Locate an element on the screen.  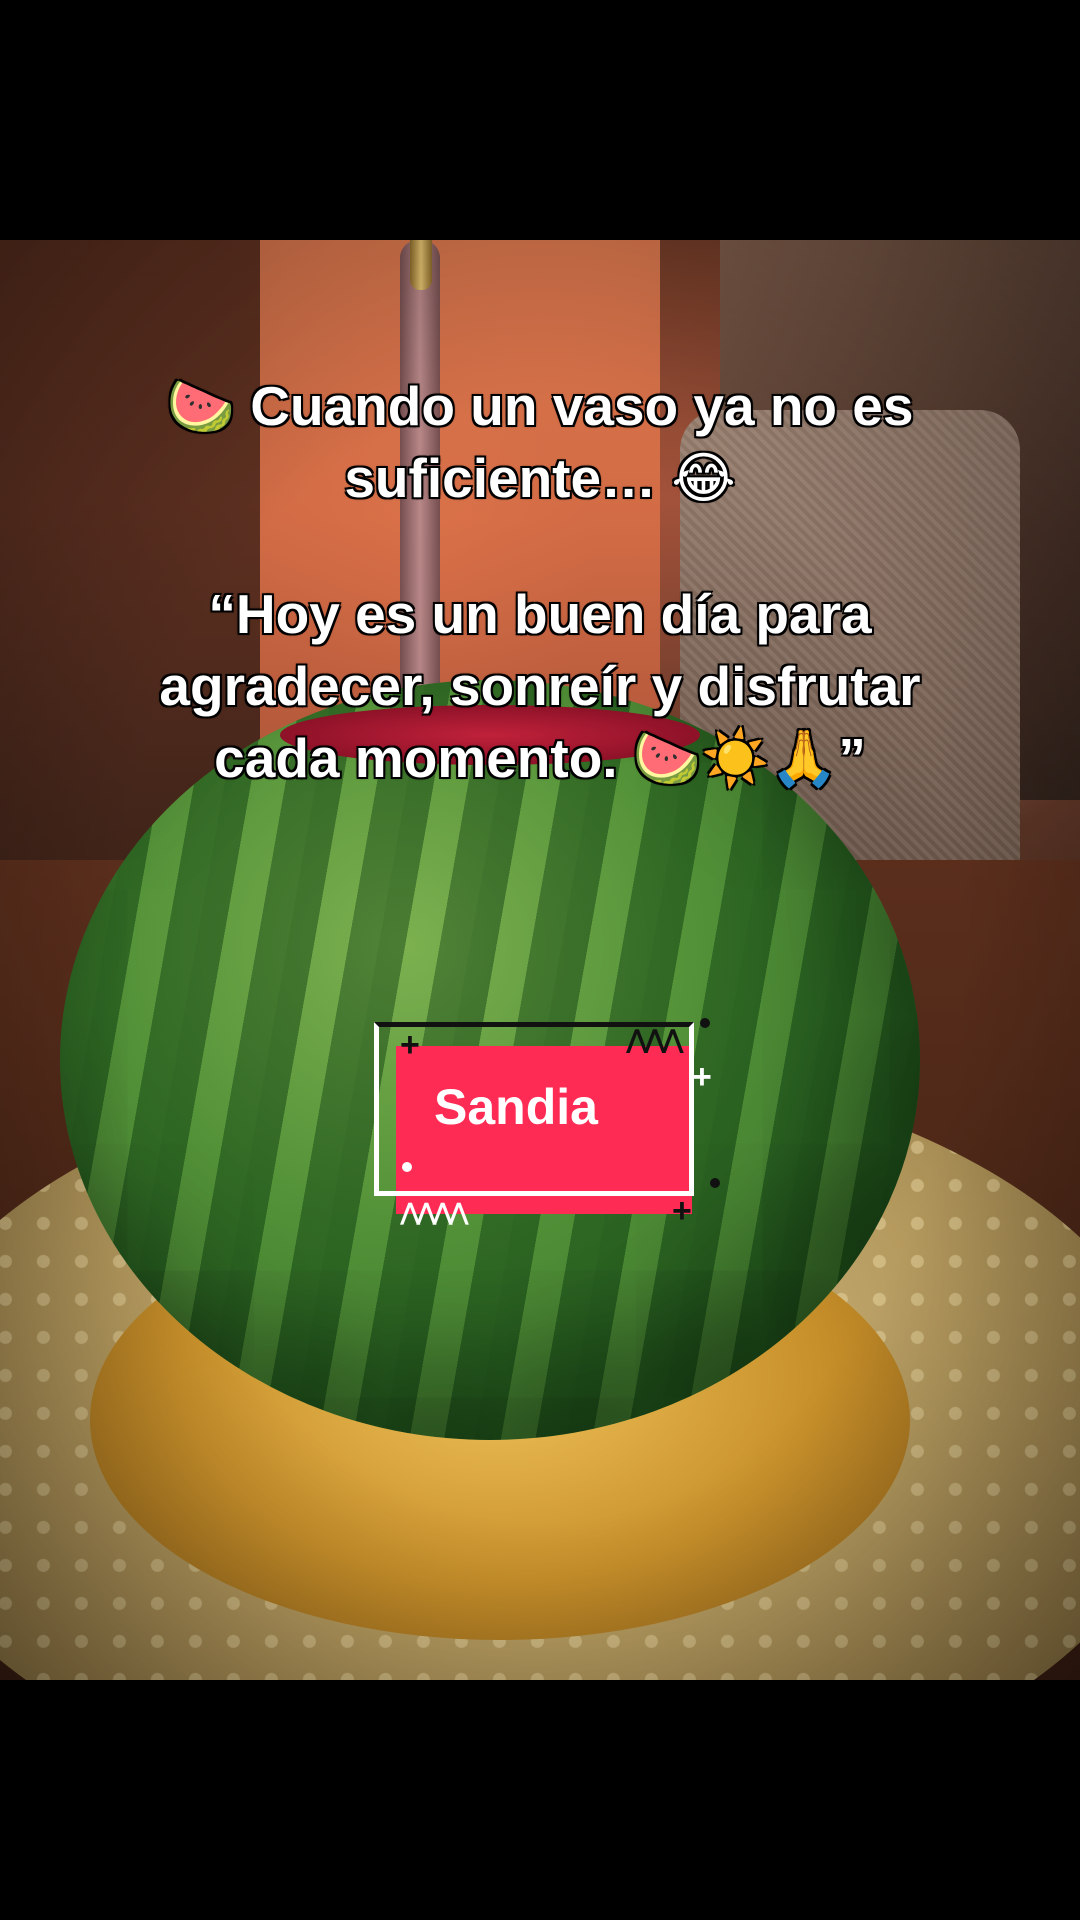
caption-line-2: suficiente… 😂 is located at coordinates (540, 478).